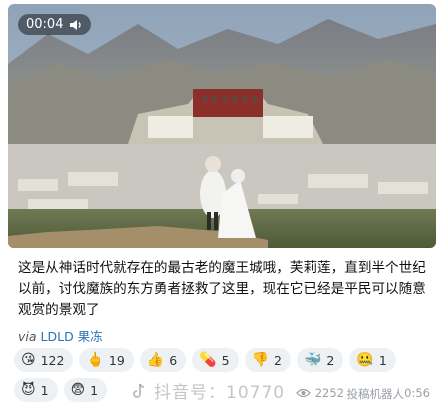  What do you see at coordinates (173, 360) in the screenshot?
I see `reaction-count: 6` at bounding box center [173, 360].